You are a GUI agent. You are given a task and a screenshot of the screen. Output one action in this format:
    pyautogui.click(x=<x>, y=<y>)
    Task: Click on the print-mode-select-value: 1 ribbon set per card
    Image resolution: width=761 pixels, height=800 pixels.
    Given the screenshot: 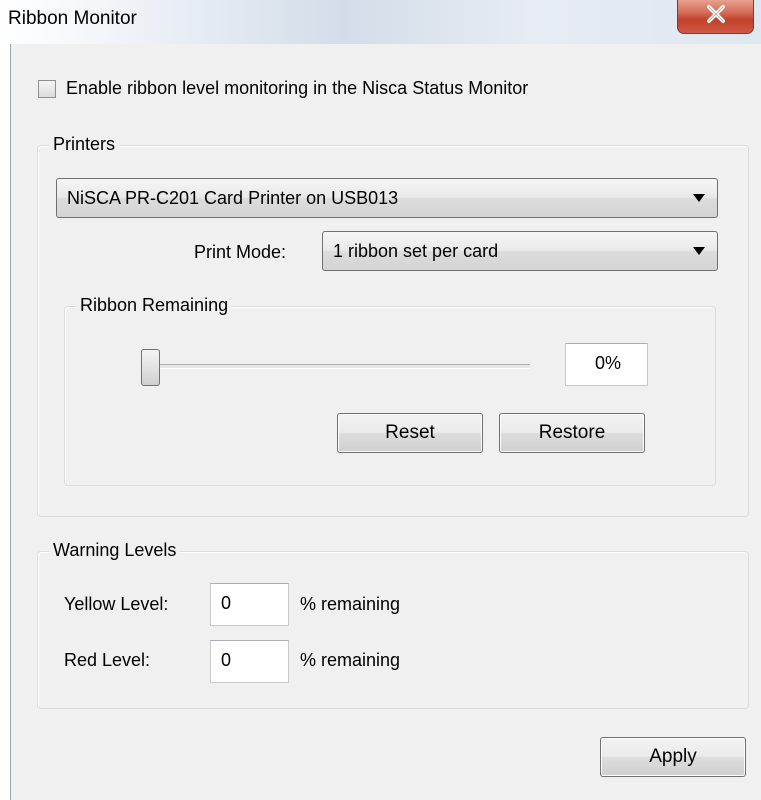 What is the action you would take?
    pyautogui.click(x=416, y=251)
    